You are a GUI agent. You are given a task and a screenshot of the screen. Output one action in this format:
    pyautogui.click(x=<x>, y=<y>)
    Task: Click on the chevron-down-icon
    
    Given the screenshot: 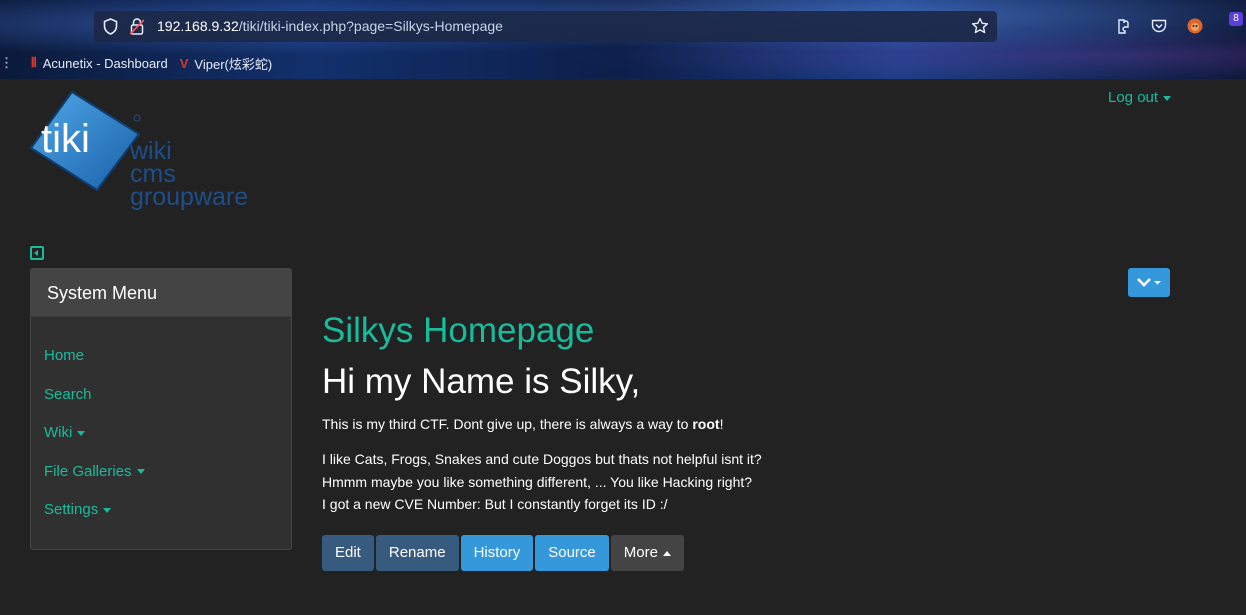 What is the action you would take?
    pyautogui.click(x=1149, y=282)
    